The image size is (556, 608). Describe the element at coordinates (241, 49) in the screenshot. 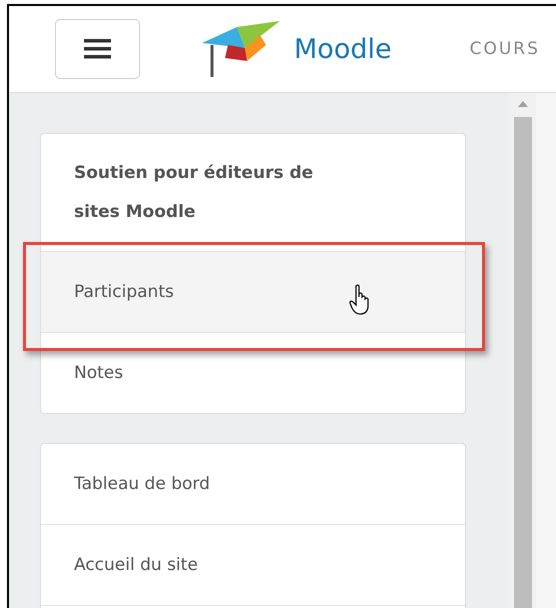

I see `graduation-cap-icon` at that location.